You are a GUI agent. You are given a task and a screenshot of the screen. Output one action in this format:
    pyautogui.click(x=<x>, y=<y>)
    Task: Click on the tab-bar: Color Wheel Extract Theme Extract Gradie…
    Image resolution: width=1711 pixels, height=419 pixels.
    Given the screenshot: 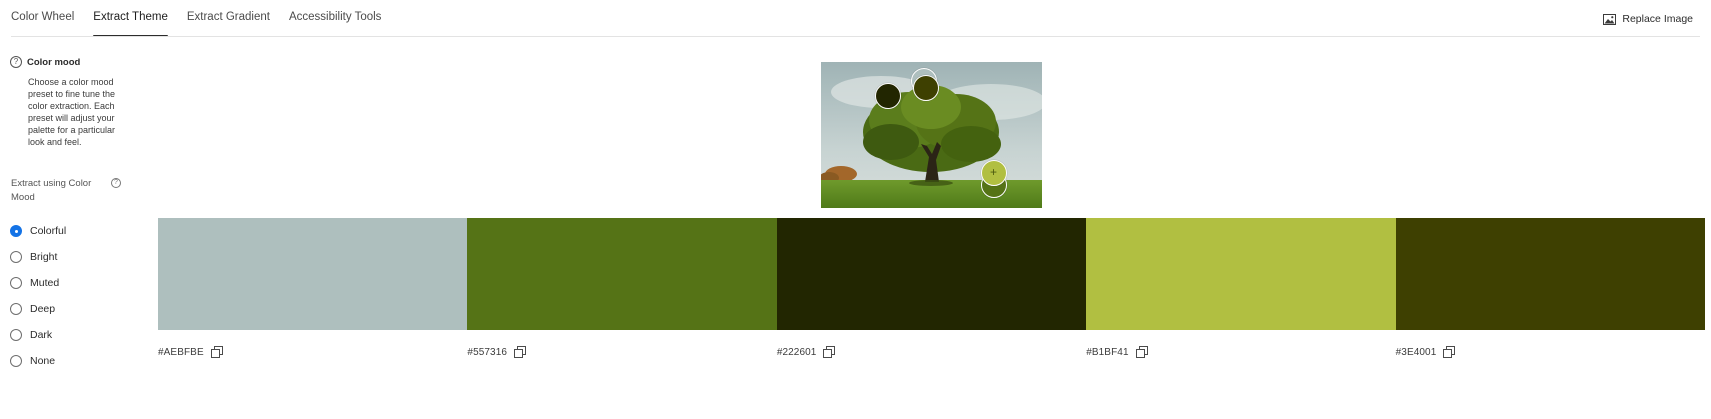 What is the action you would take?
    pyautogui.click(x=855, y=18)
    